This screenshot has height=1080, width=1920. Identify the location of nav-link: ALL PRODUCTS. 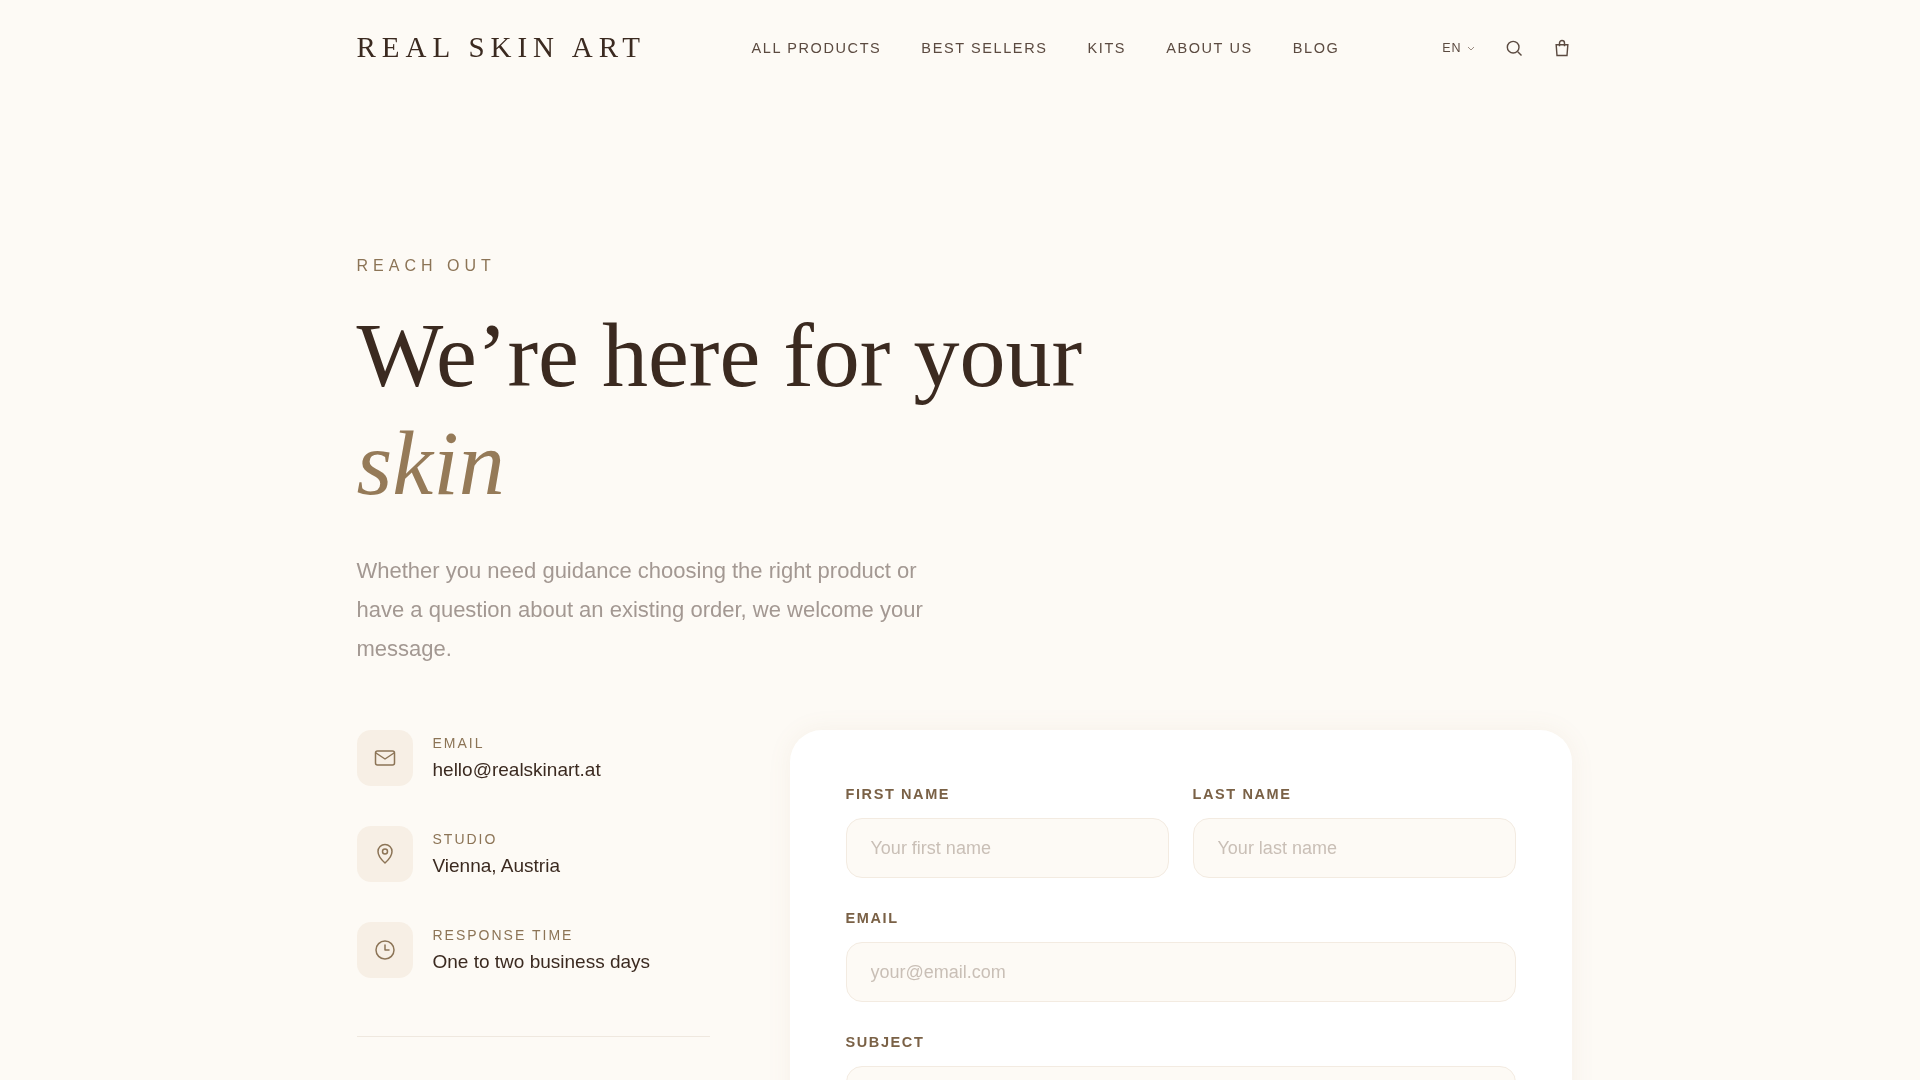
(816, 47).